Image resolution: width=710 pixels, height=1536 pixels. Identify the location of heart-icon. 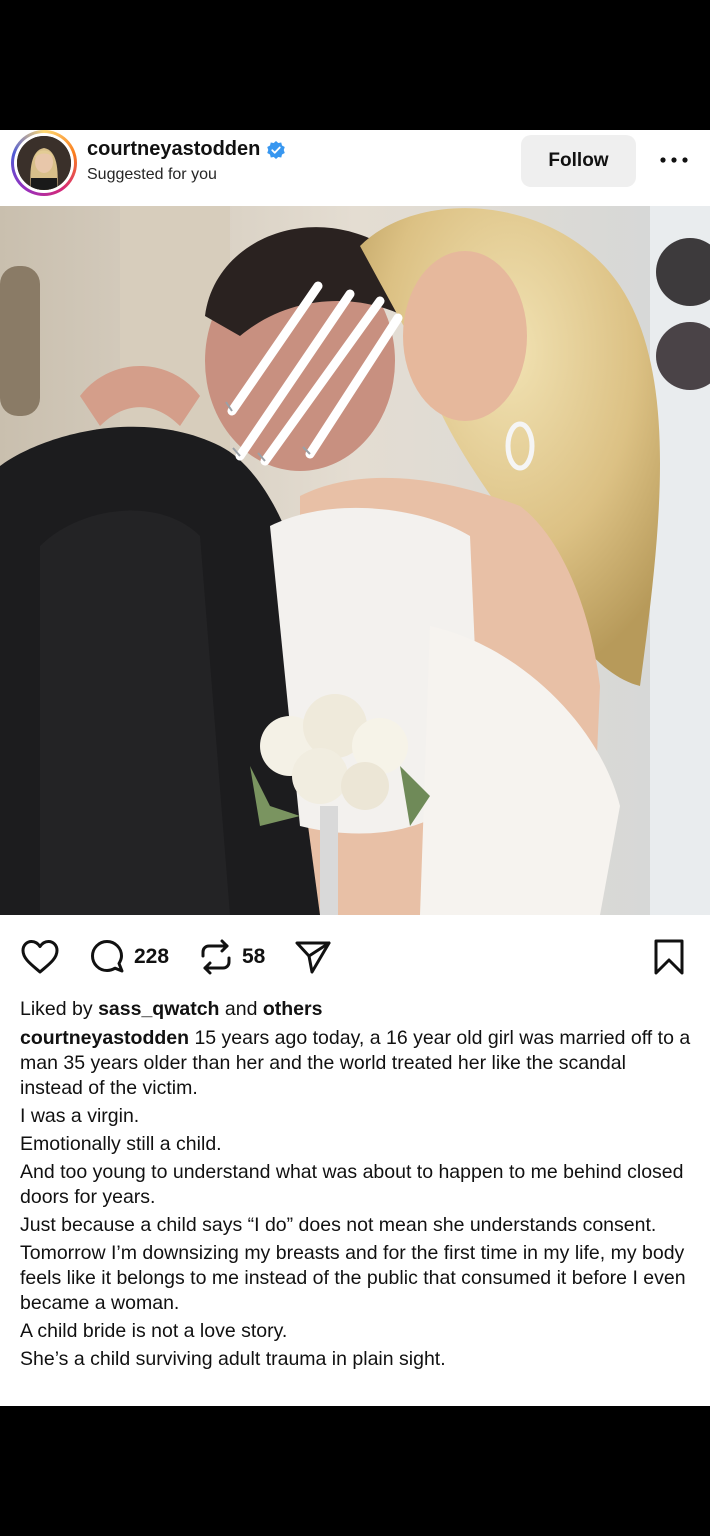
(40, 957).